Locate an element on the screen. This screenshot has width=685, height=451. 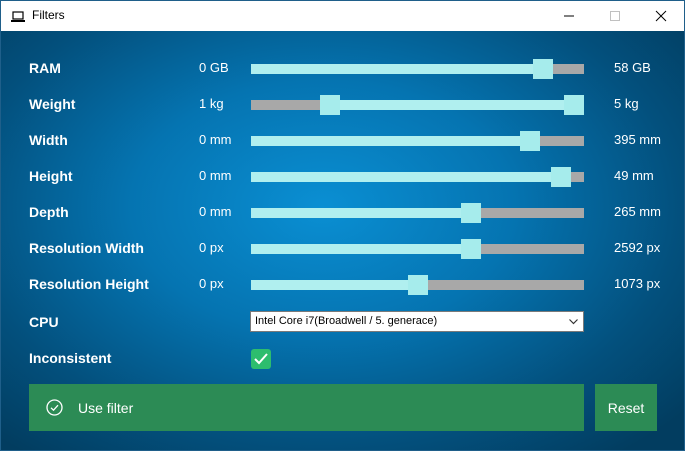
slider-label: Height is located at coordinates (51, 176).